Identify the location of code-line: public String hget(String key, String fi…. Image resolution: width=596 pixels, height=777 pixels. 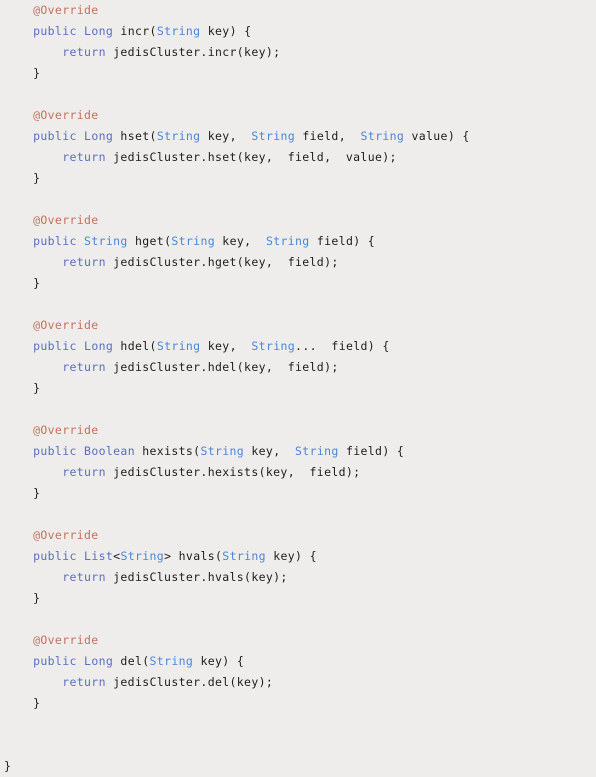
(298, 241).